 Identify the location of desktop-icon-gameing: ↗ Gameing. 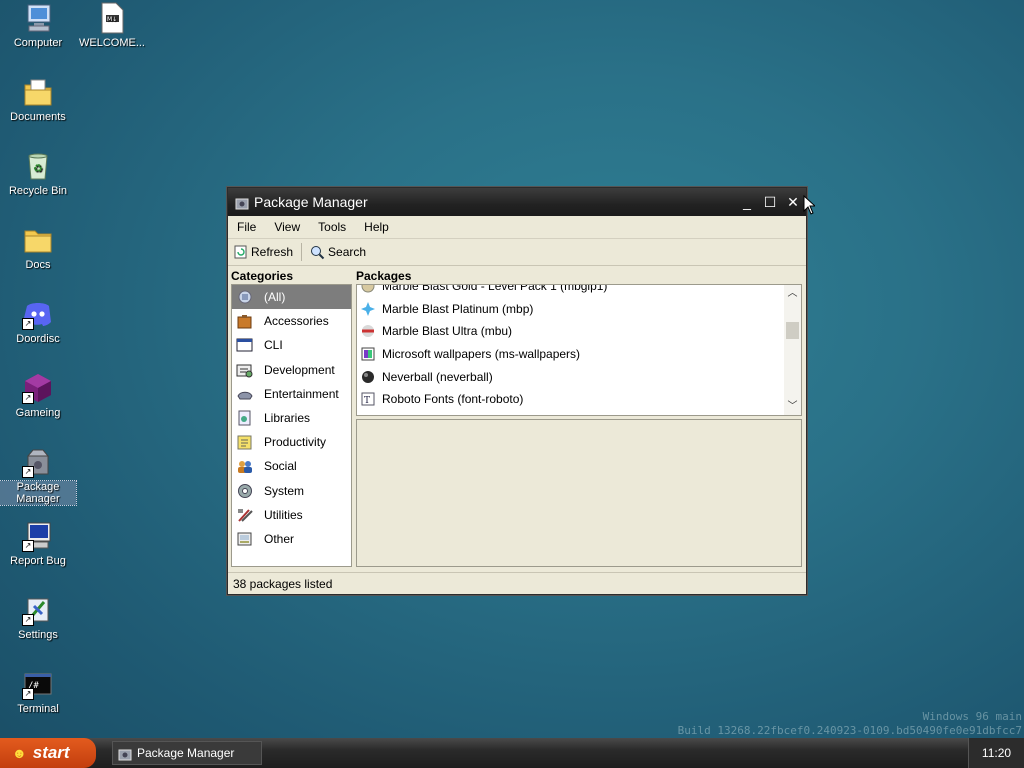
(38, 395).